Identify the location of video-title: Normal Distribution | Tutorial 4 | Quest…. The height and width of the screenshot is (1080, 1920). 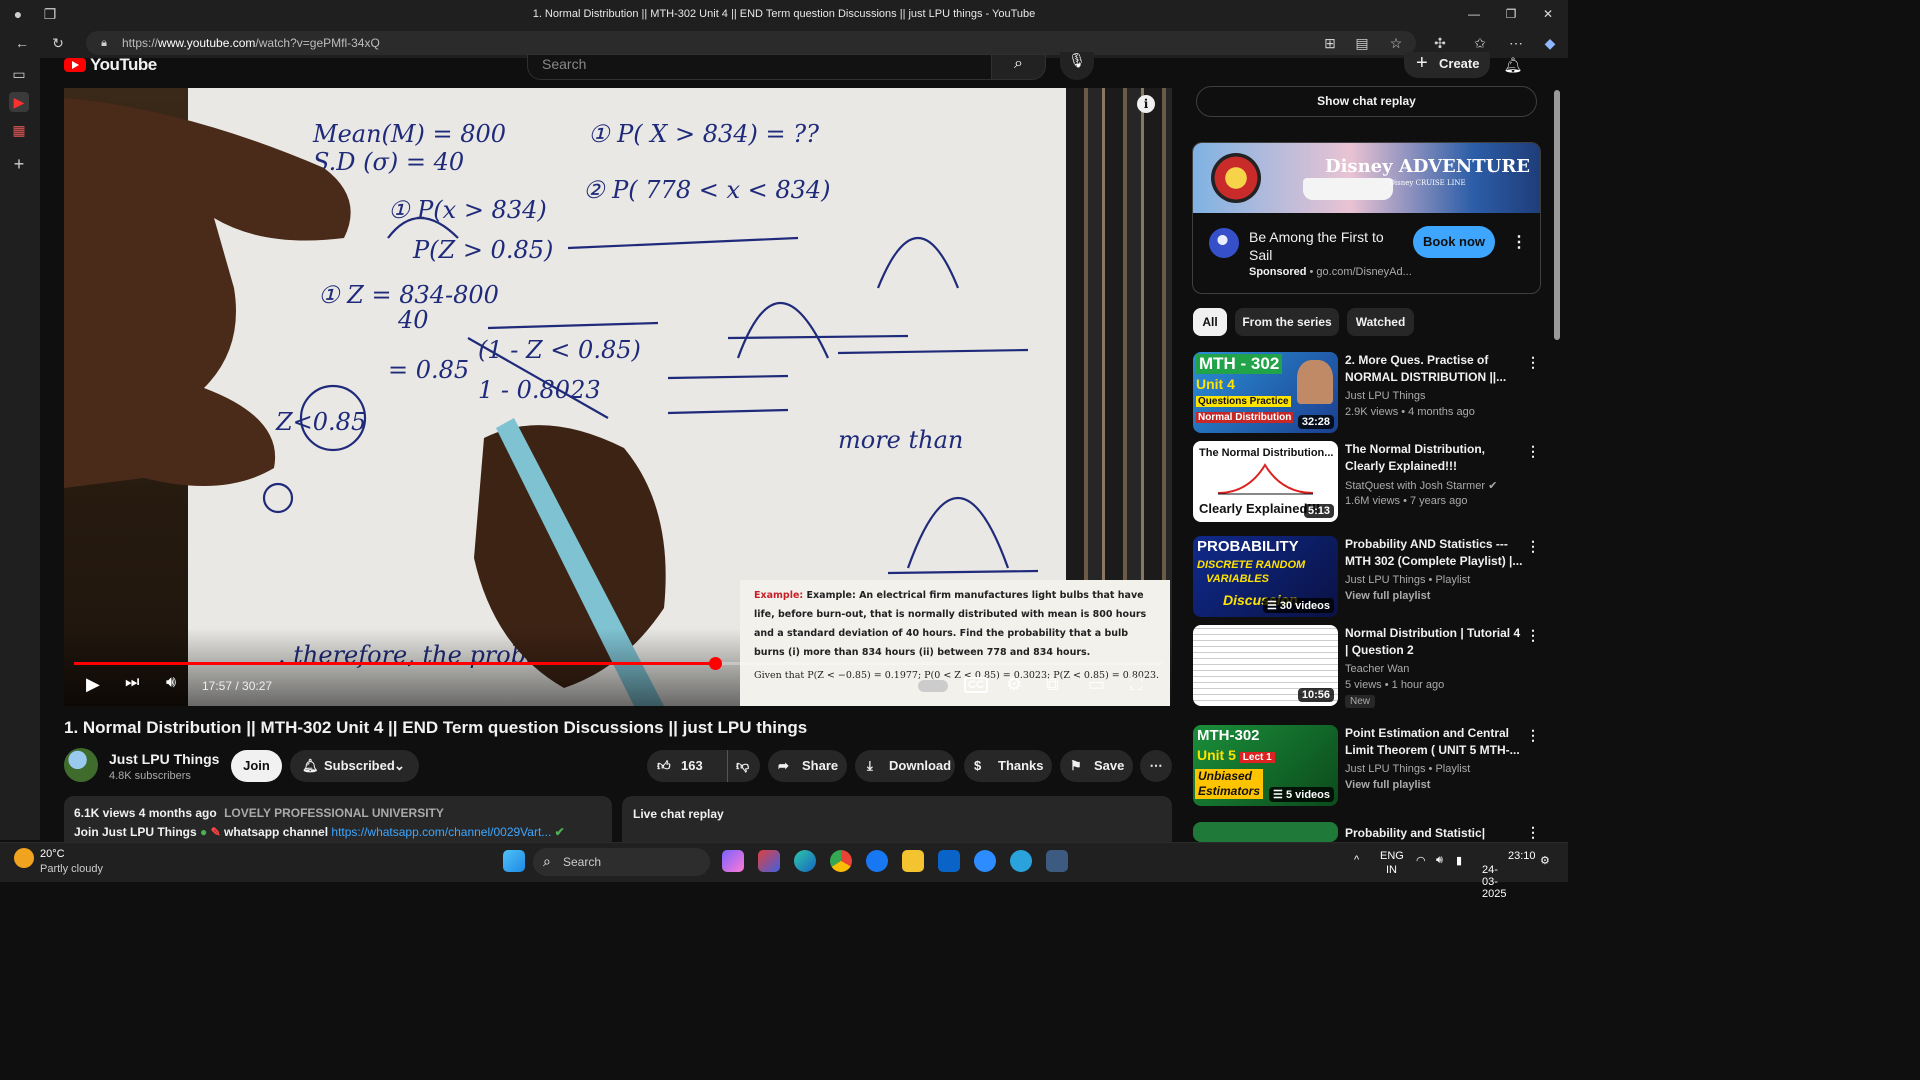
(1434, 642).